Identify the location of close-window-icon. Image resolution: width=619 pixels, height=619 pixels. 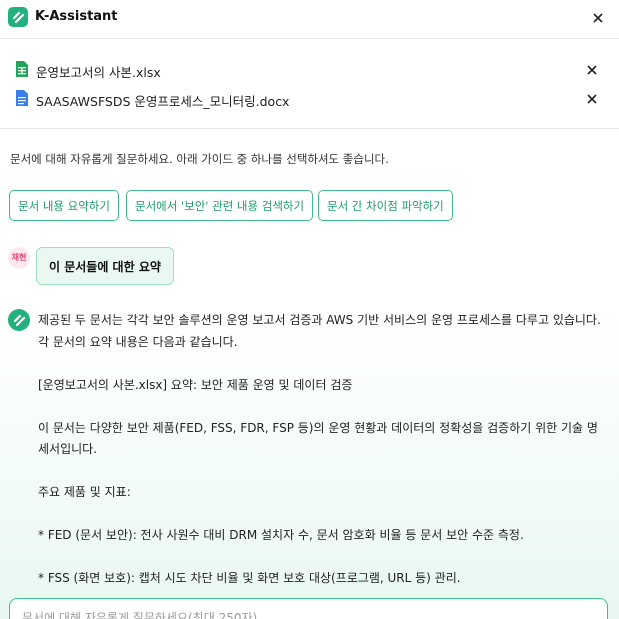
(598, 18).